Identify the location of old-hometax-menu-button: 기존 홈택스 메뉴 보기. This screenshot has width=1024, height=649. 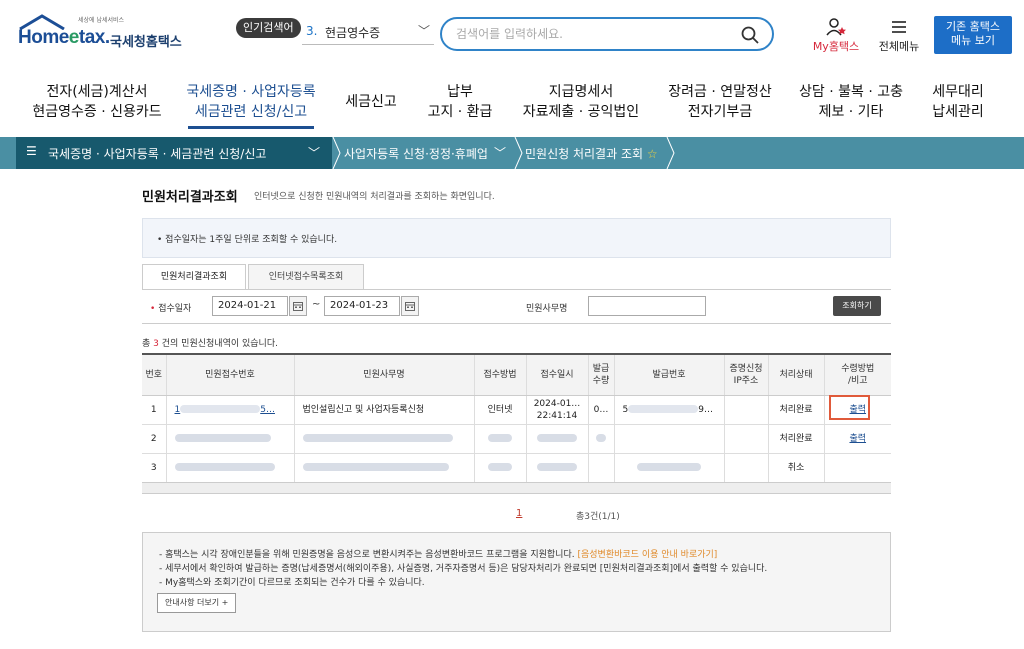
(973, 35).